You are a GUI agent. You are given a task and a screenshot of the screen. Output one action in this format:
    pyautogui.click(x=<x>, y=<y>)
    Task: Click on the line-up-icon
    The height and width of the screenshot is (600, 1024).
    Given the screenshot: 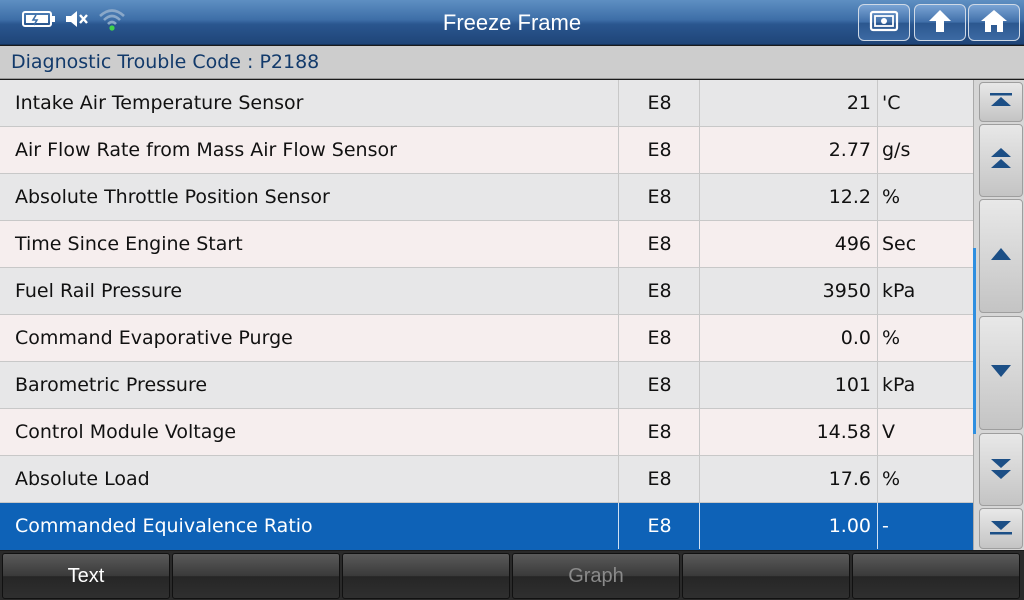 What is the action you would take?
    pyautogui.click(x=1001, y=256)
    